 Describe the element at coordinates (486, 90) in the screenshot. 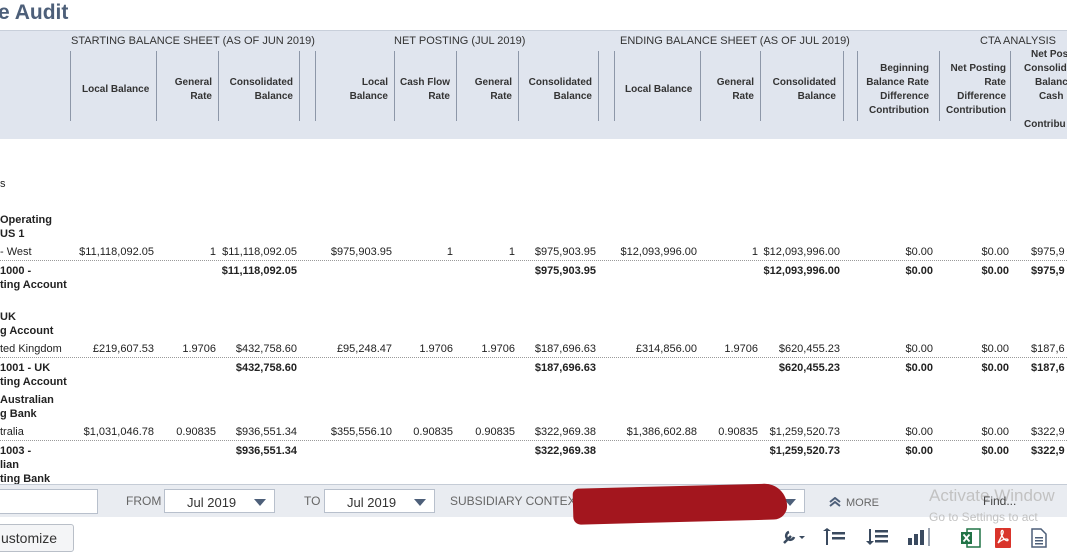

I see `col-net-rate: General Rate` at that location.